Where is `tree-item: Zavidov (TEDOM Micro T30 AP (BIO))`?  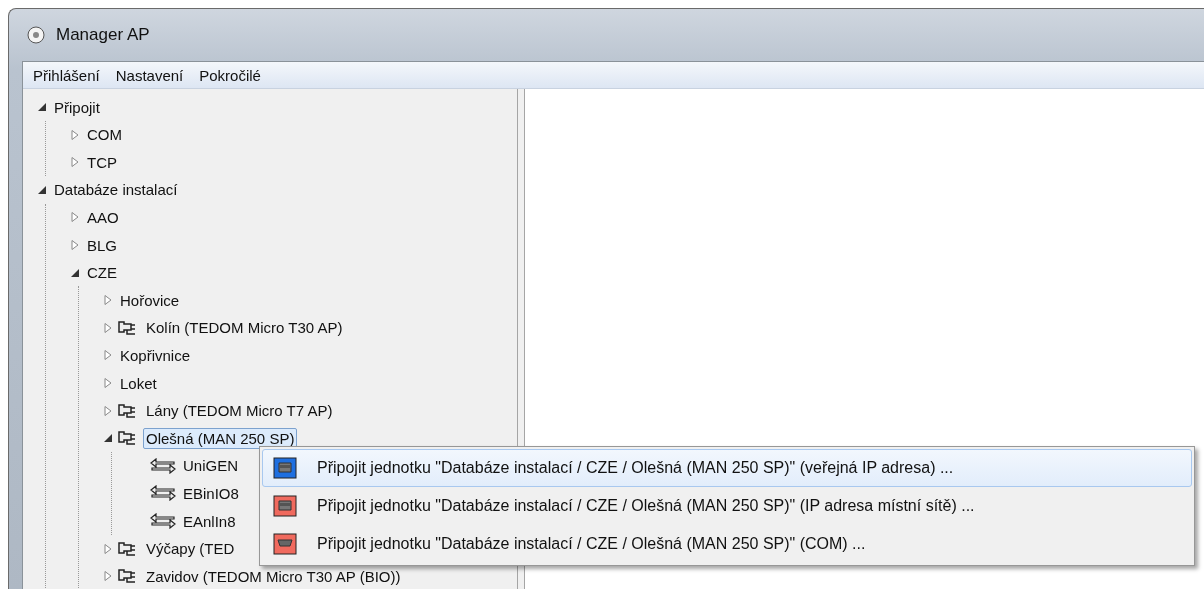 tree-item: Zavidov (TEDOM Micro T30 AP (BIO)) is located at coordinates (273, 576).